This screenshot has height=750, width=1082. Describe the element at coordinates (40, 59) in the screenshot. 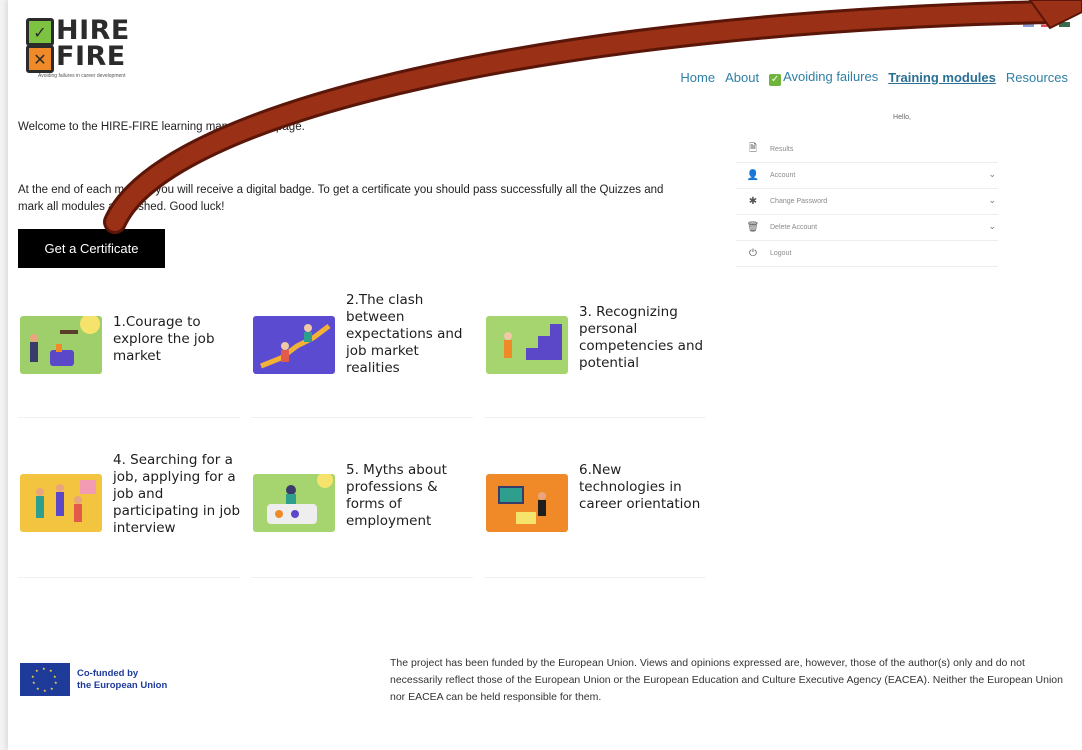

I see `cross-box-icon: ✕` at that location.